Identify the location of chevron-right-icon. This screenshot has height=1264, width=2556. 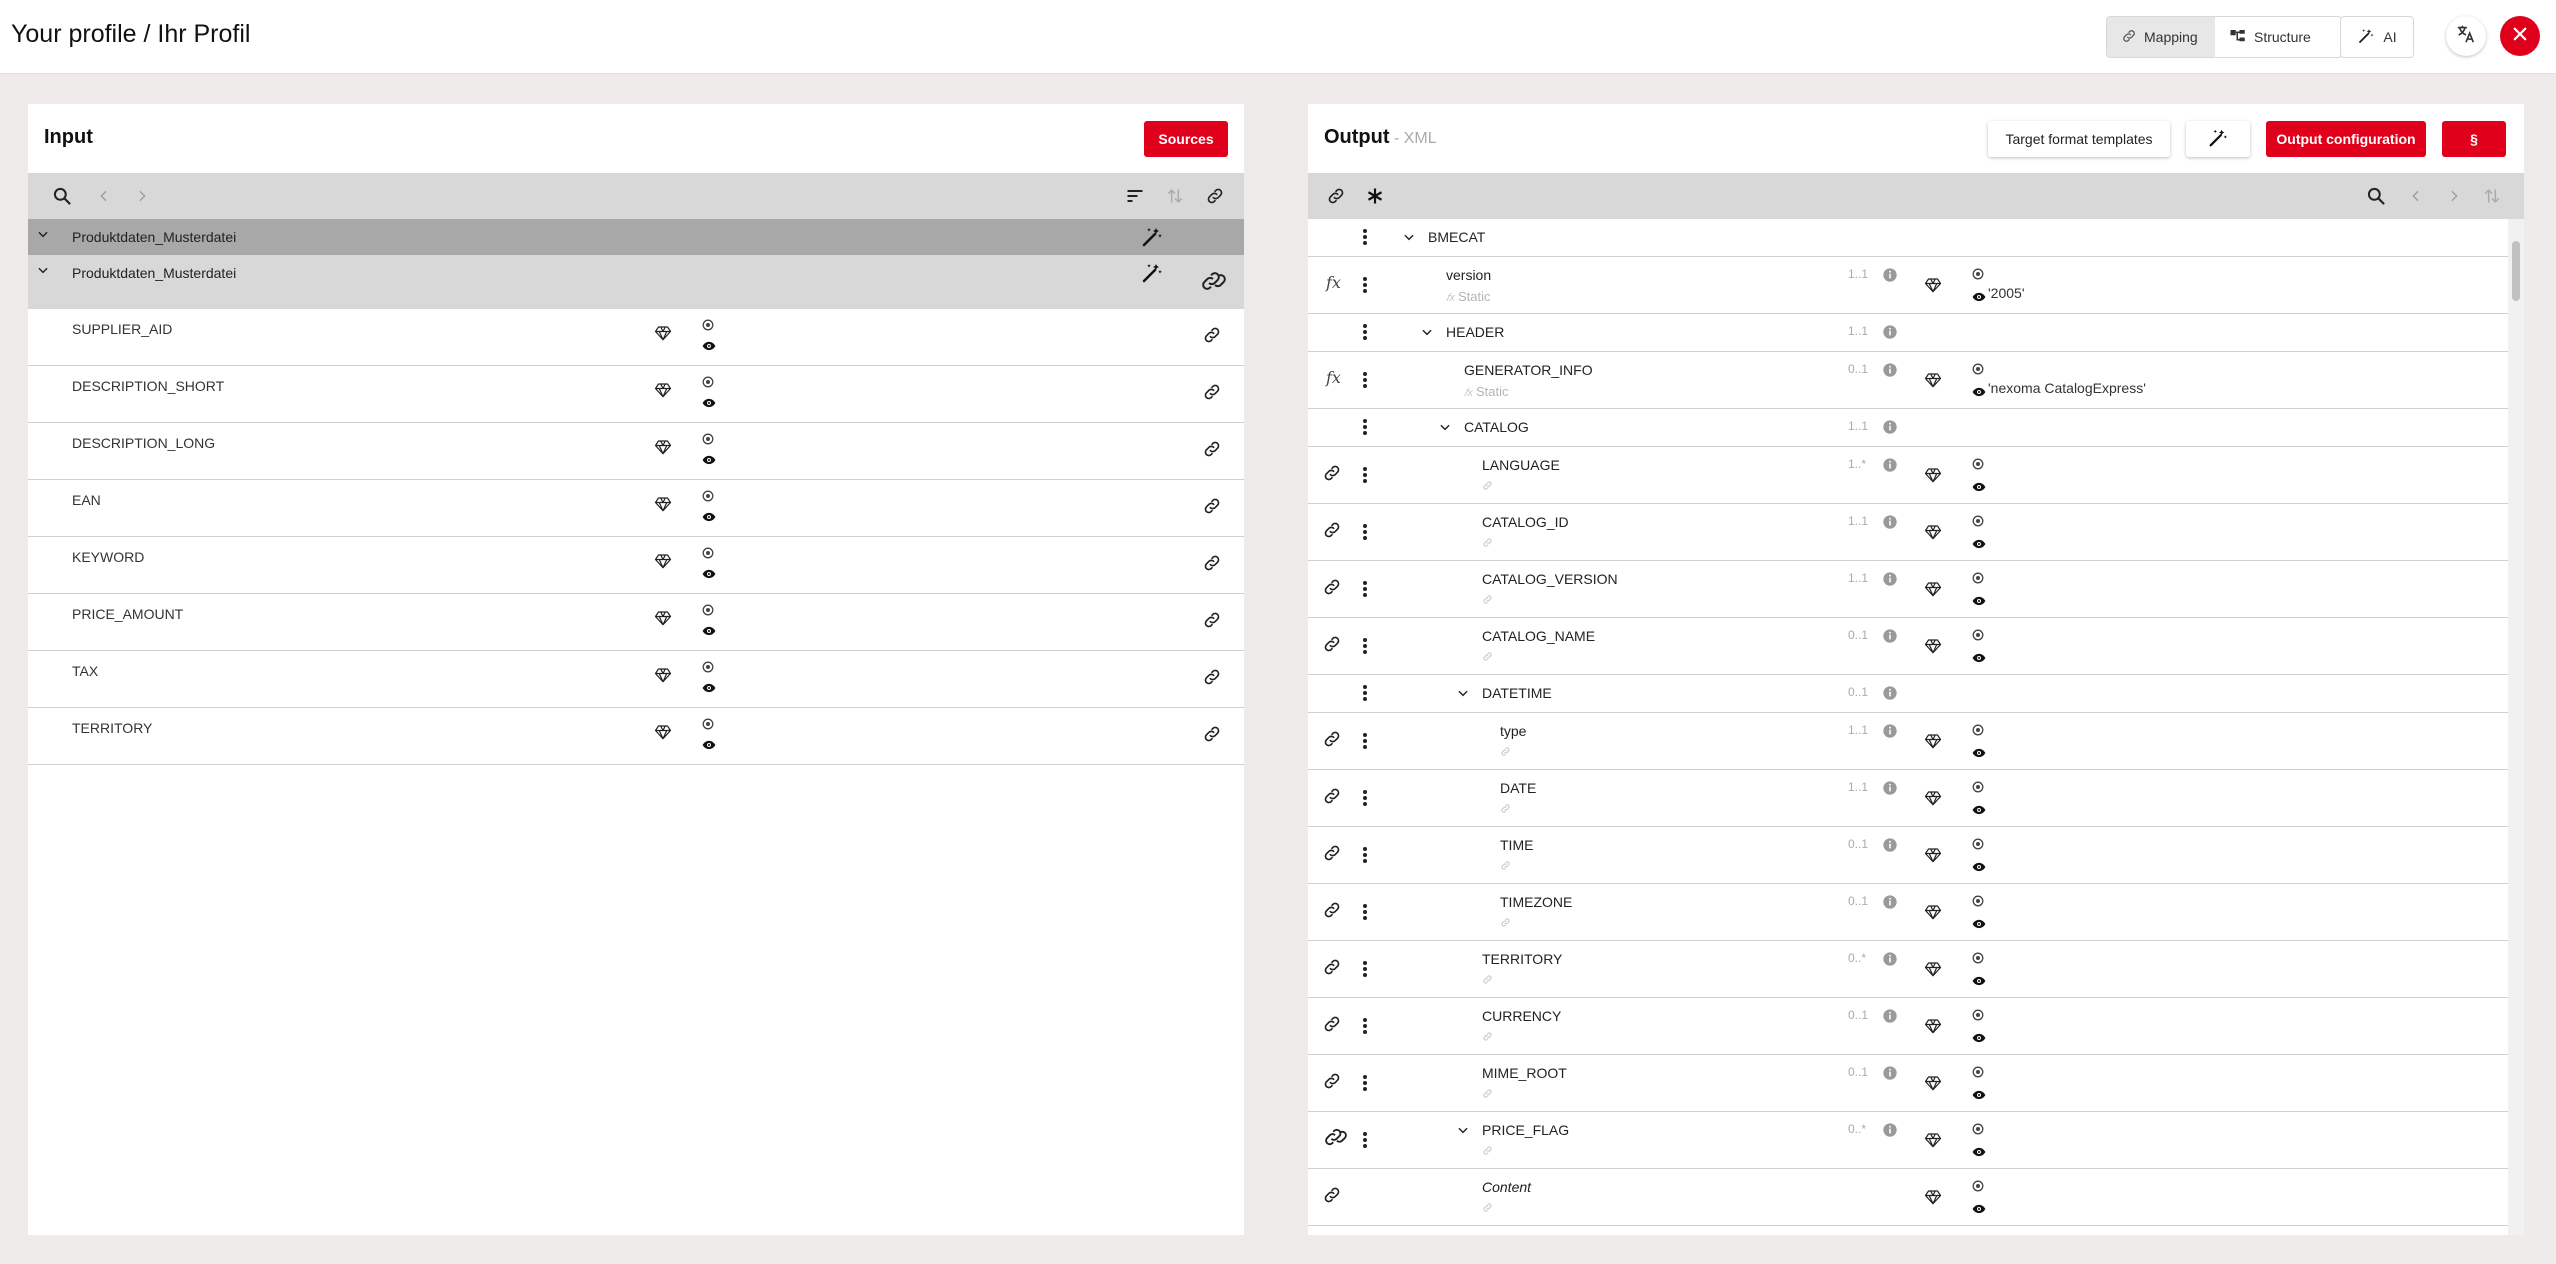
(142, 196).